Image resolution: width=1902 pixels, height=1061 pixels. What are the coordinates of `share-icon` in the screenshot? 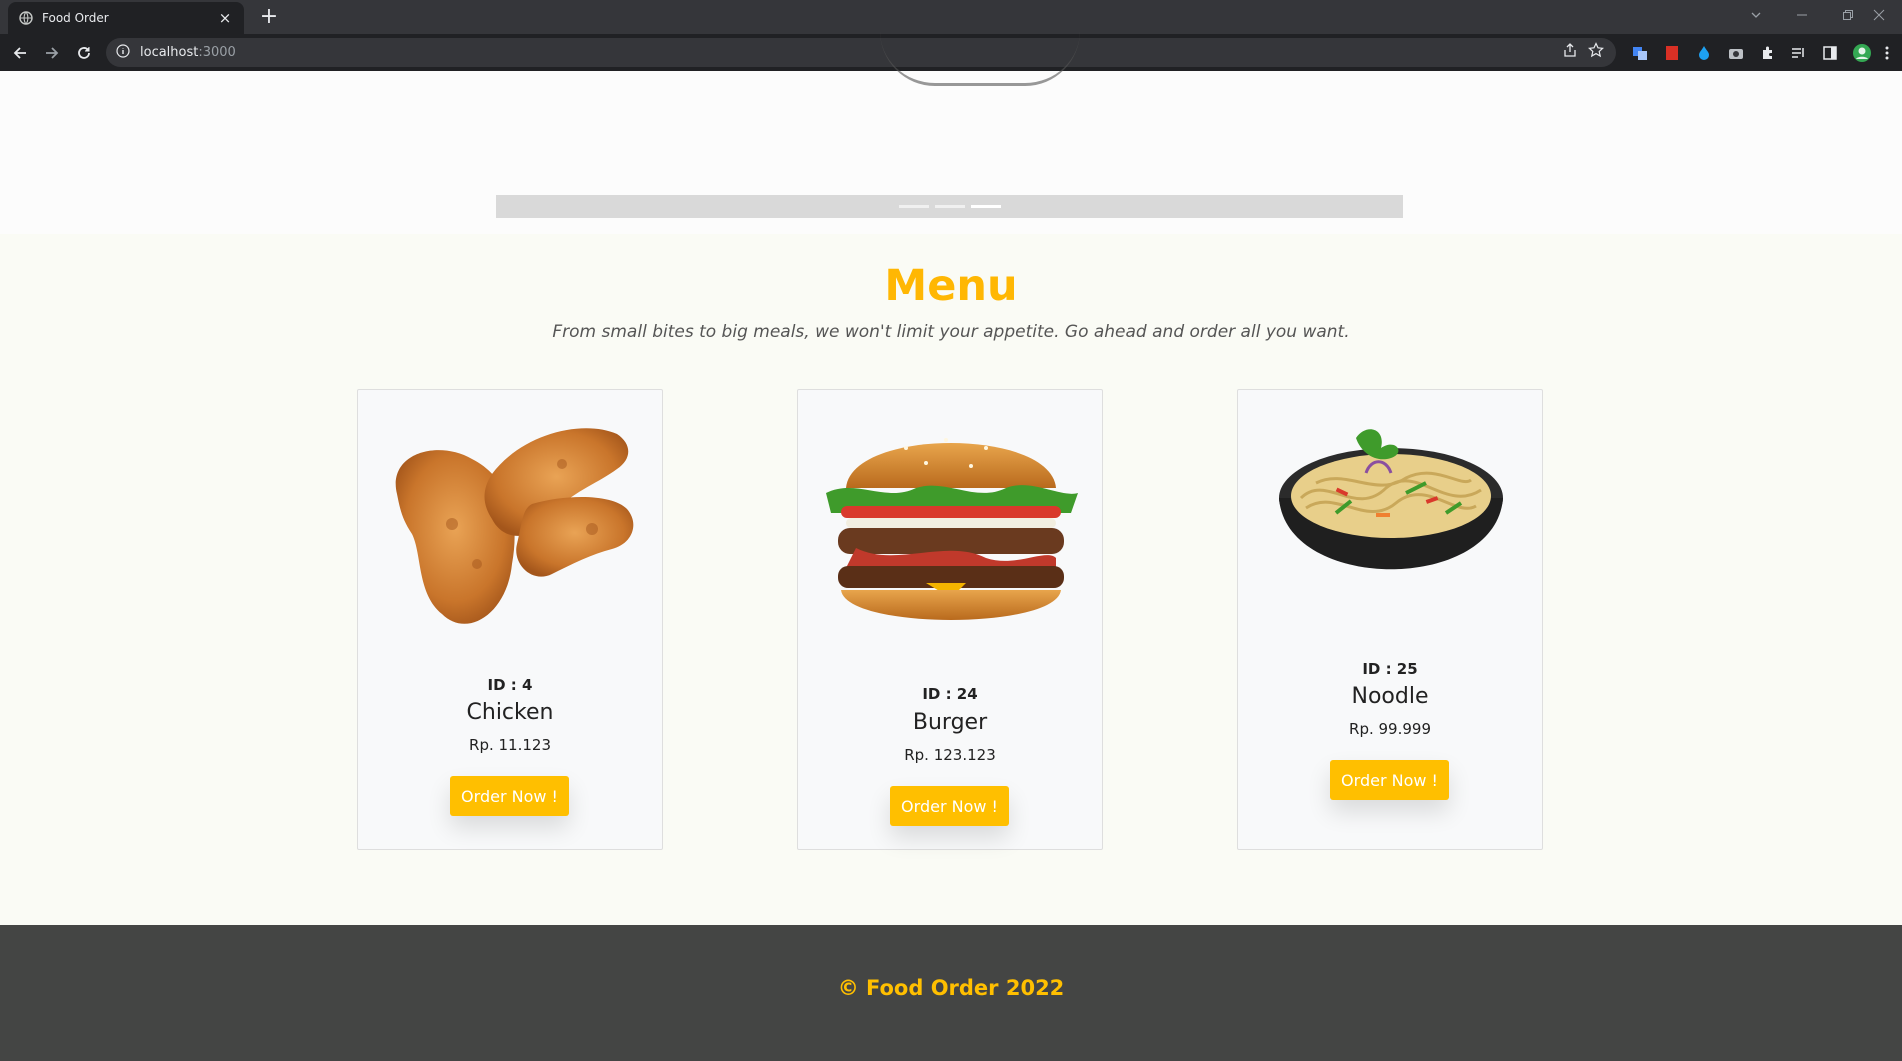 It's located at (1570, 52).